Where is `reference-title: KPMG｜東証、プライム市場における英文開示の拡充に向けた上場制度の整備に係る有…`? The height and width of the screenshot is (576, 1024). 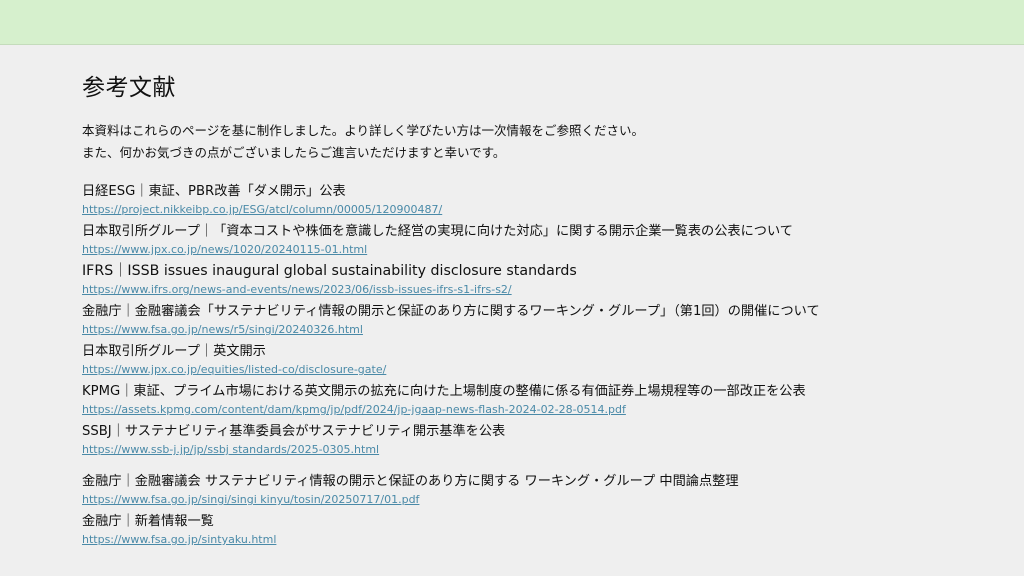
reference-title: KPMG｜東証、プライム市場における英文開示の拡充に向けた上場制度の整備に係る有… is located at coordinates (444, 391).